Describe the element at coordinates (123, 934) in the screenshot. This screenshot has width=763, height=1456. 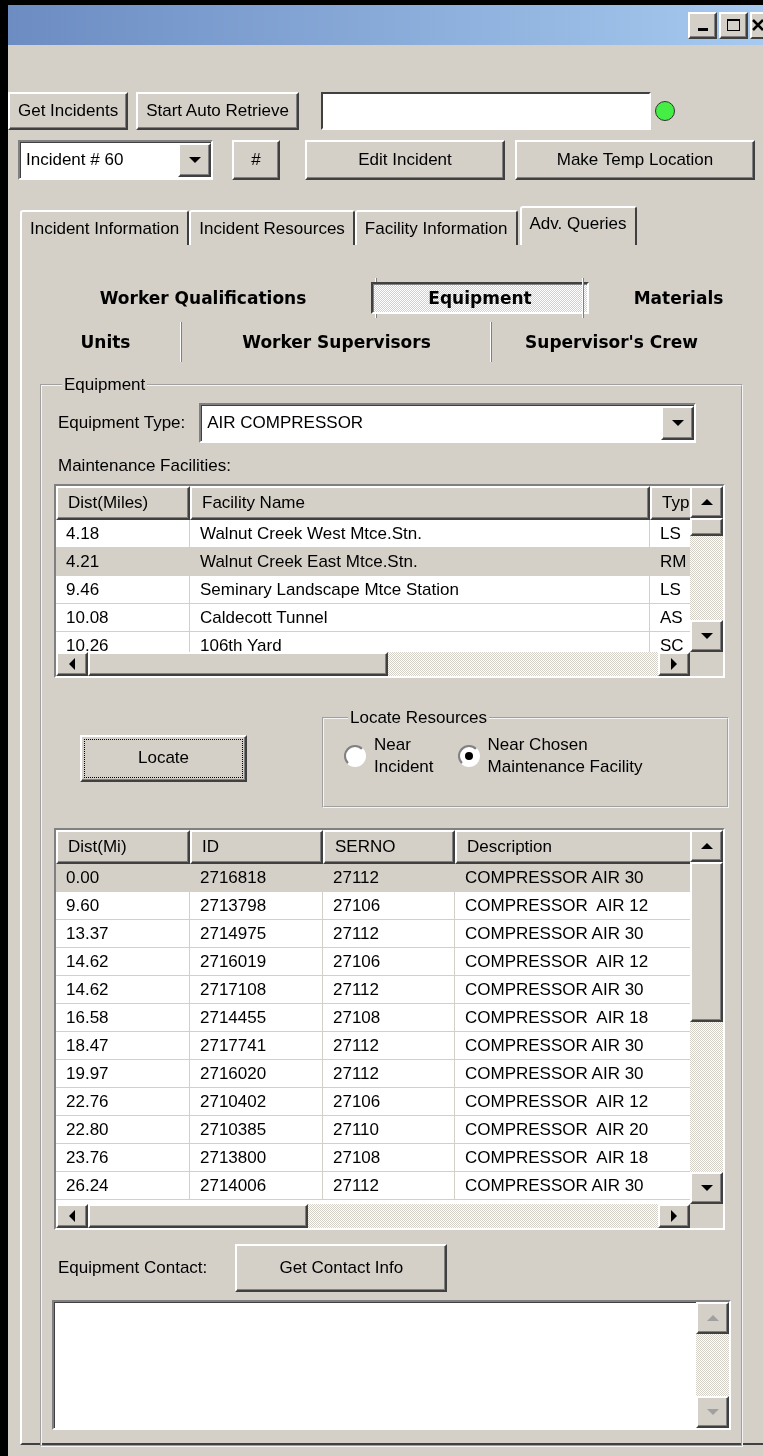
I see `table-cell: 13.37` at that location.